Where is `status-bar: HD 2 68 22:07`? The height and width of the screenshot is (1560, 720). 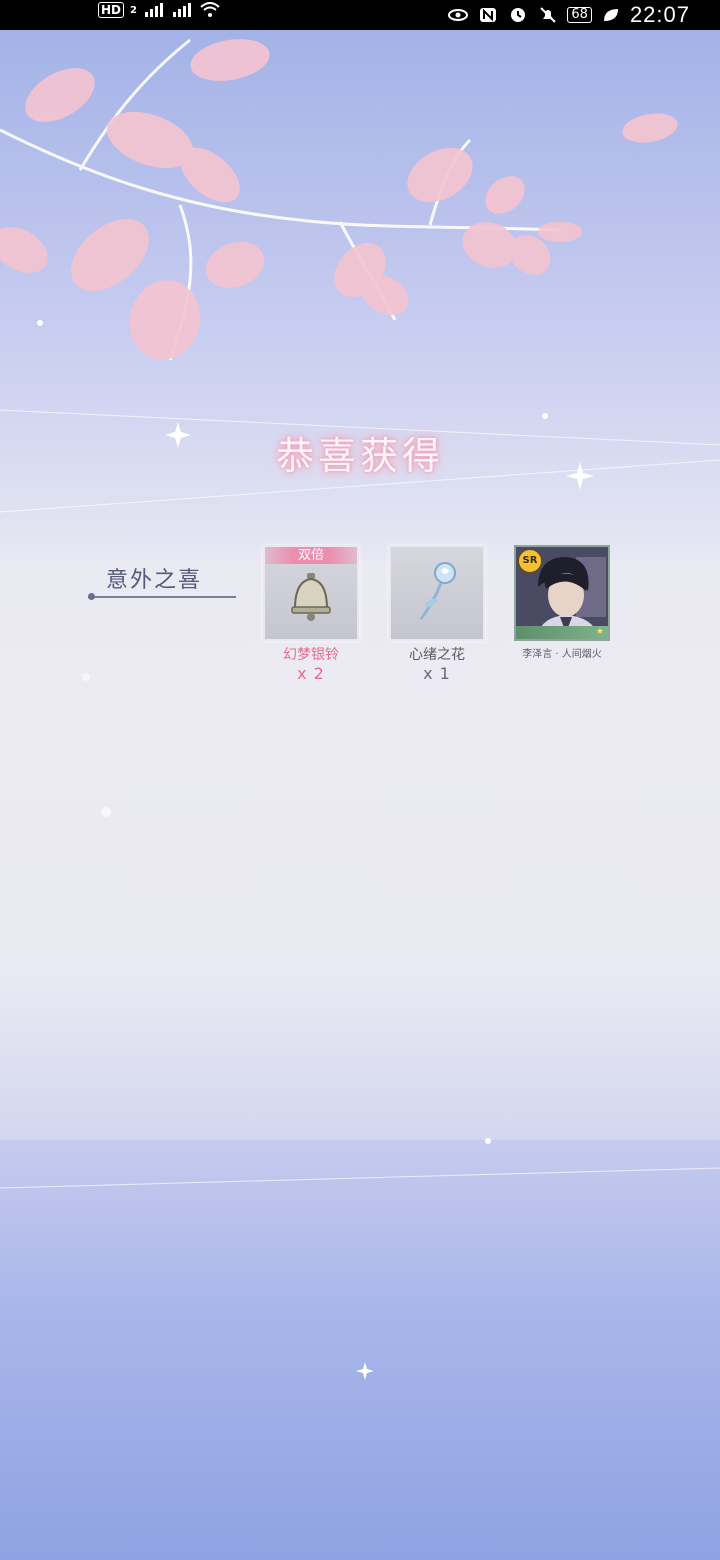 status-bar: HD 2 68 22:07 is located at coordinates (360, 15).